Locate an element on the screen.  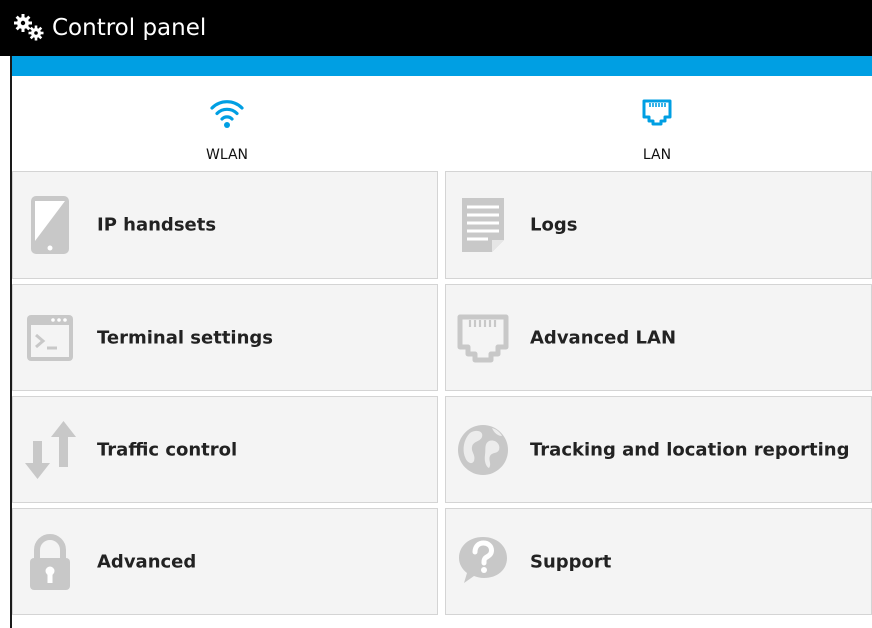
tile-label: IP handsets is located at coordinates (157, 225).